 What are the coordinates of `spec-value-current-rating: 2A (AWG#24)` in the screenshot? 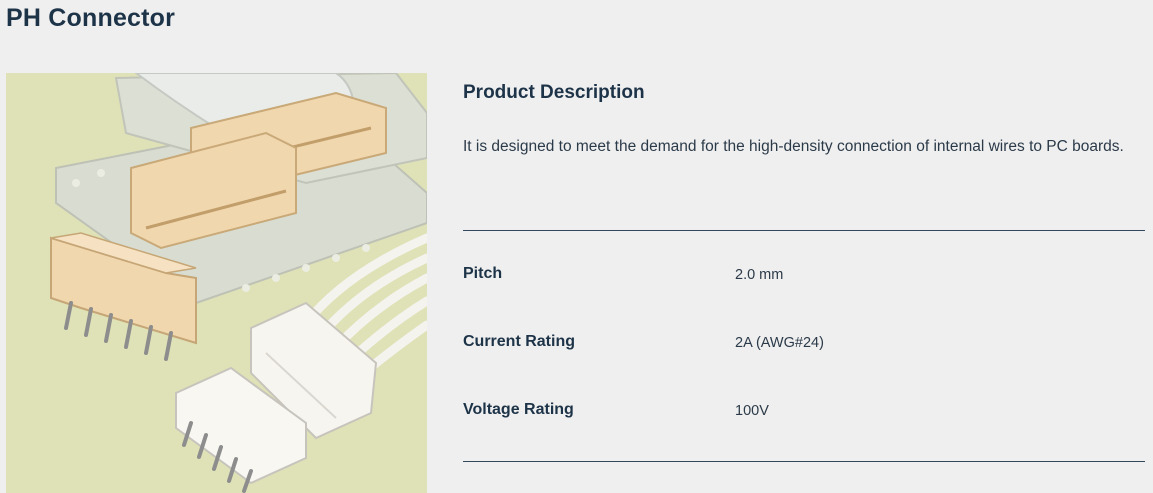 It's located at (779, 343).